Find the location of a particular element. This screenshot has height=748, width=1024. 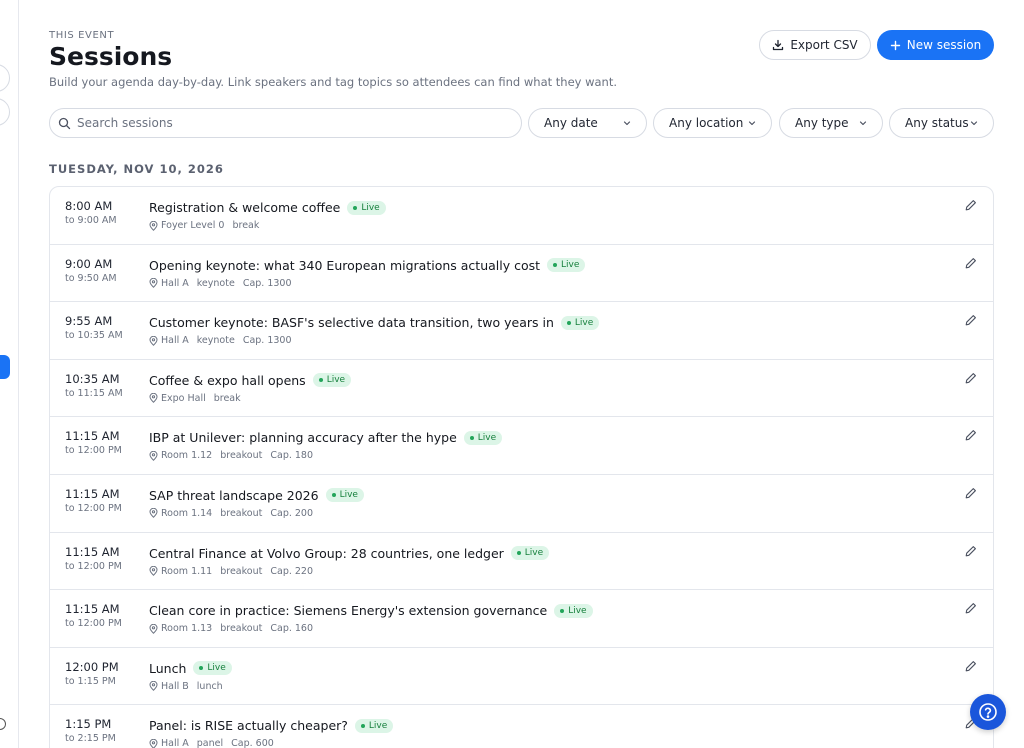

session-title: Lunch is located at coordinates (167, 668).